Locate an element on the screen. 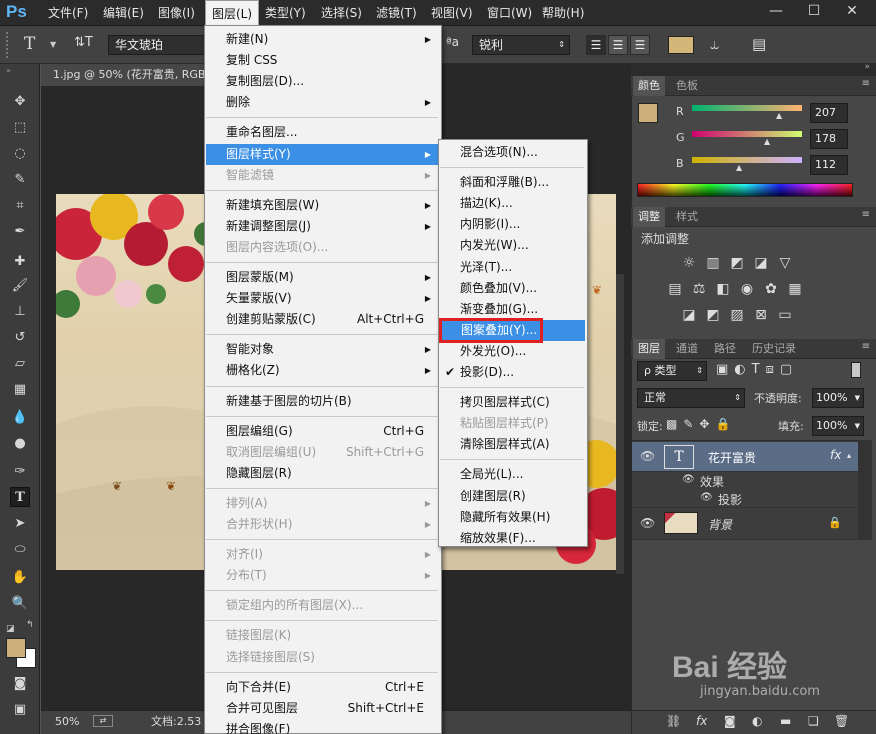 This screenshot has height=734, width=876. threshold-icon: ▨ is located at coordinates (737, 315).